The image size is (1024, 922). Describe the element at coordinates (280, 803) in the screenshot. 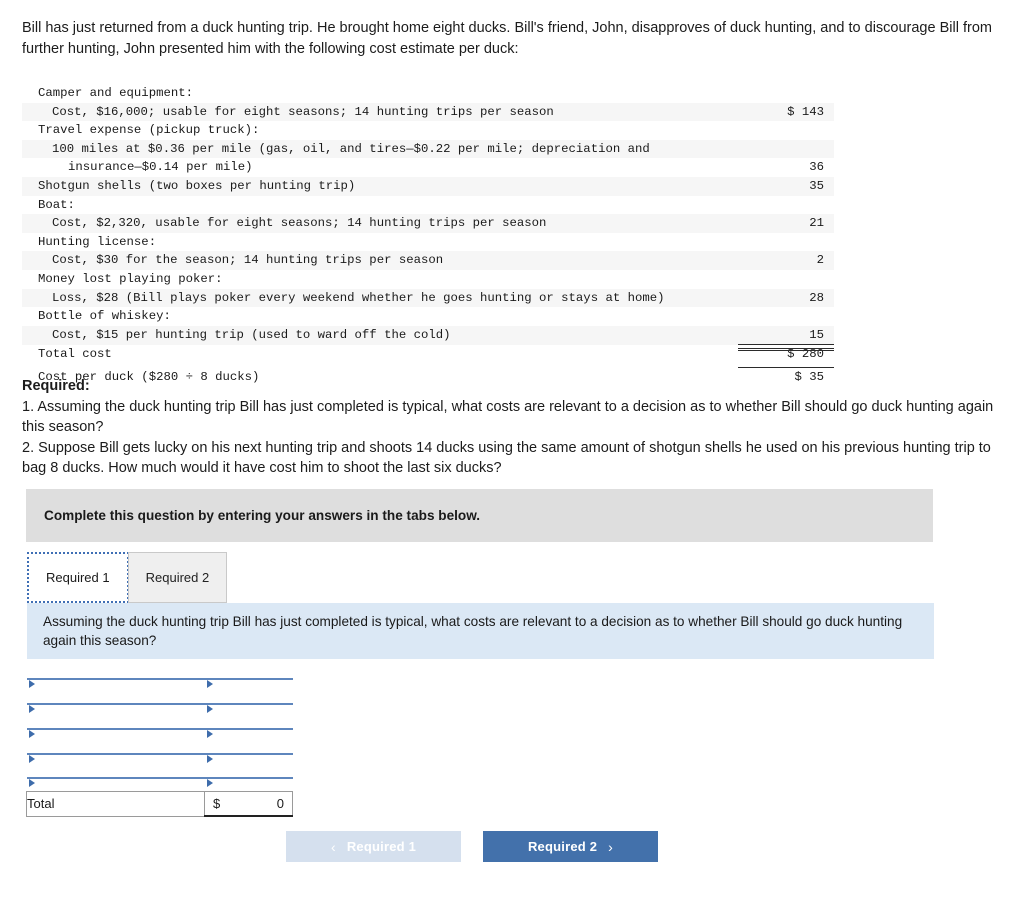

I see `answer-total-value: 0` at that location.